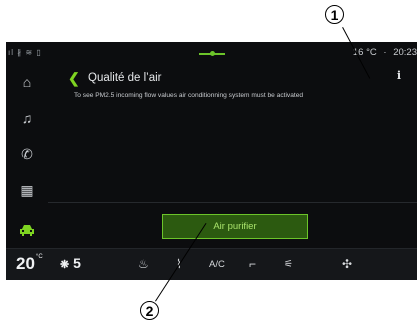 Image resolution: width=417 pixels, height=323 pixels. Describe the element at coordinates (347, 264) in the screenshot. I see `auto-climate-icon: ✣` at that location.